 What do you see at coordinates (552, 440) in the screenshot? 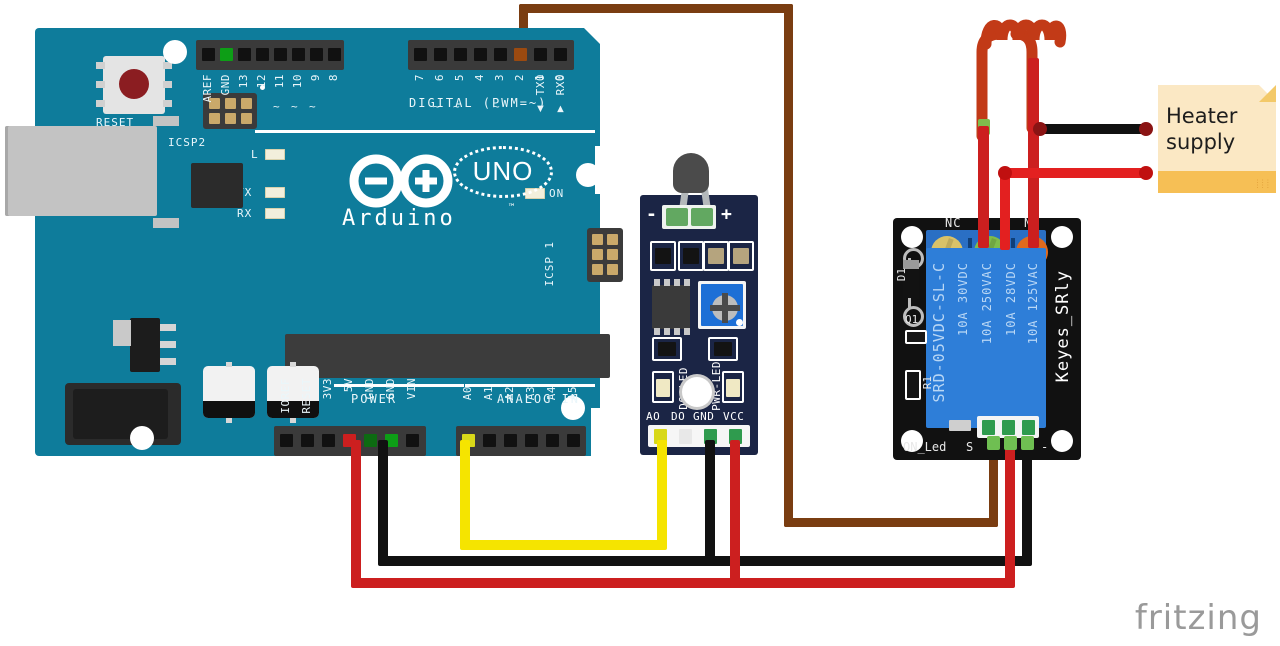
I see `pin-a4` at bounding box center [552, 440].